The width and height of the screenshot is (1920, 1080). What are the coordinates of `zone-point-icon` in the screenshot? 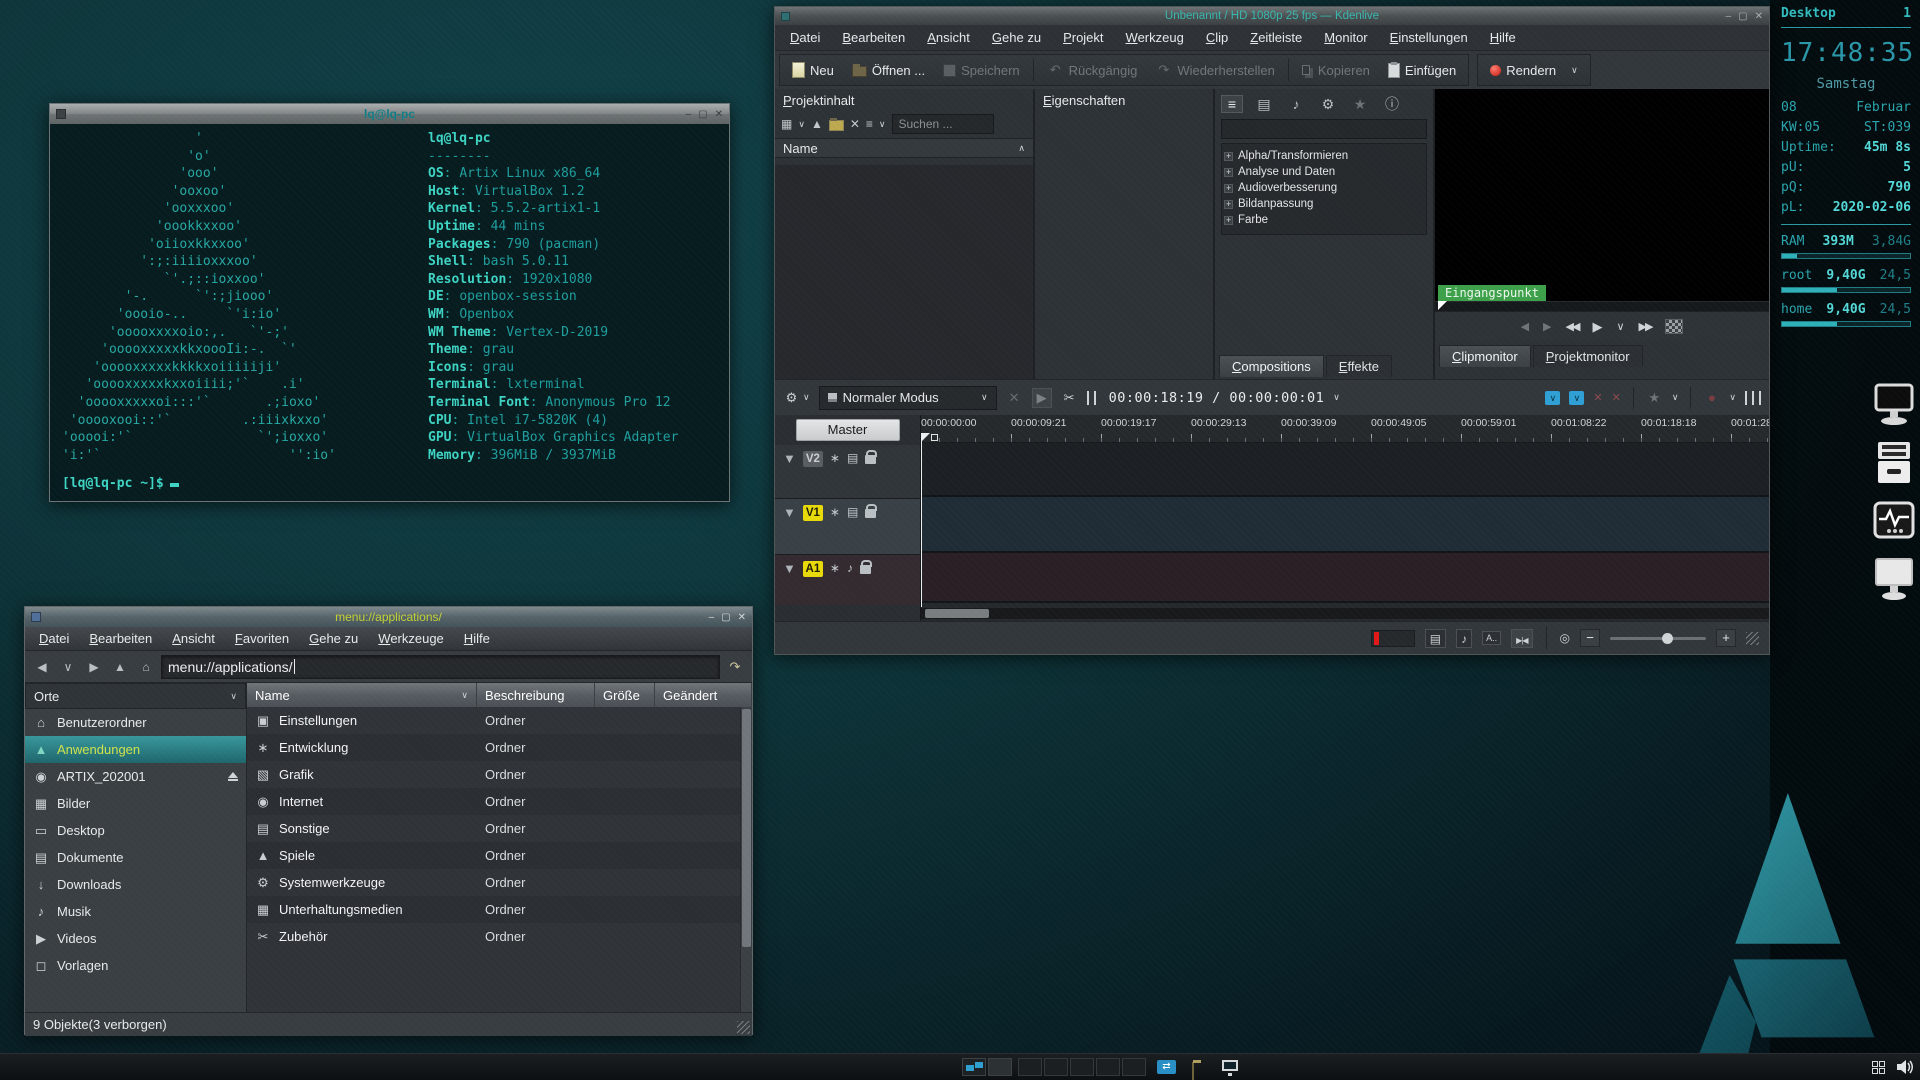 It's located at (934, 437).